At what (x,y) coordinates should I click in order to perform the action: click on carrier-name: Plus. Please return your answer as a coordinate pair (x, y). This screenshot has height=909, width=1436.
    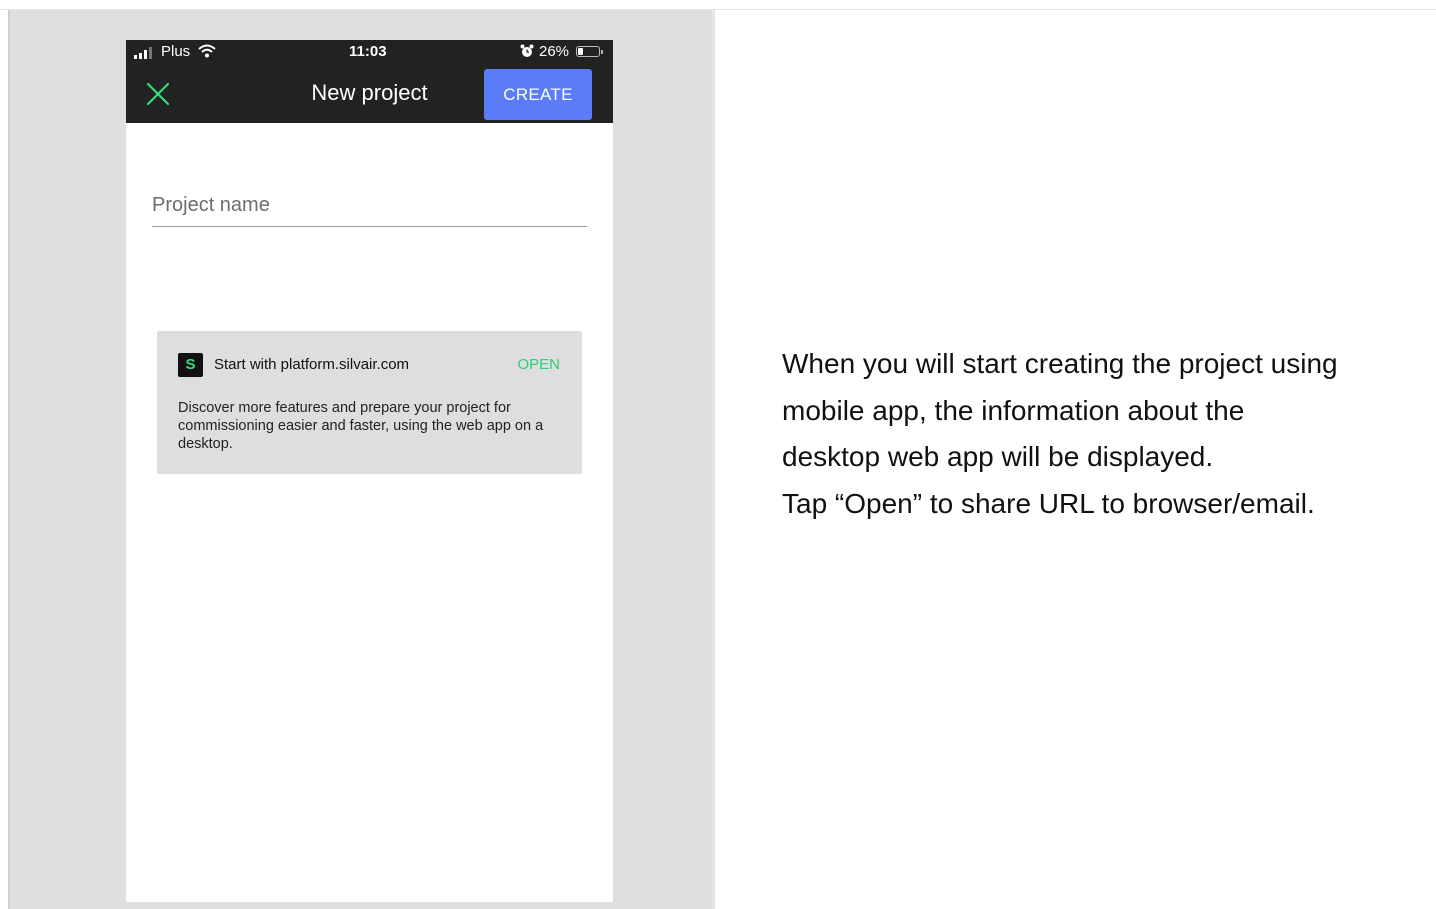
    Looking at the image, I should click on (176, 51).